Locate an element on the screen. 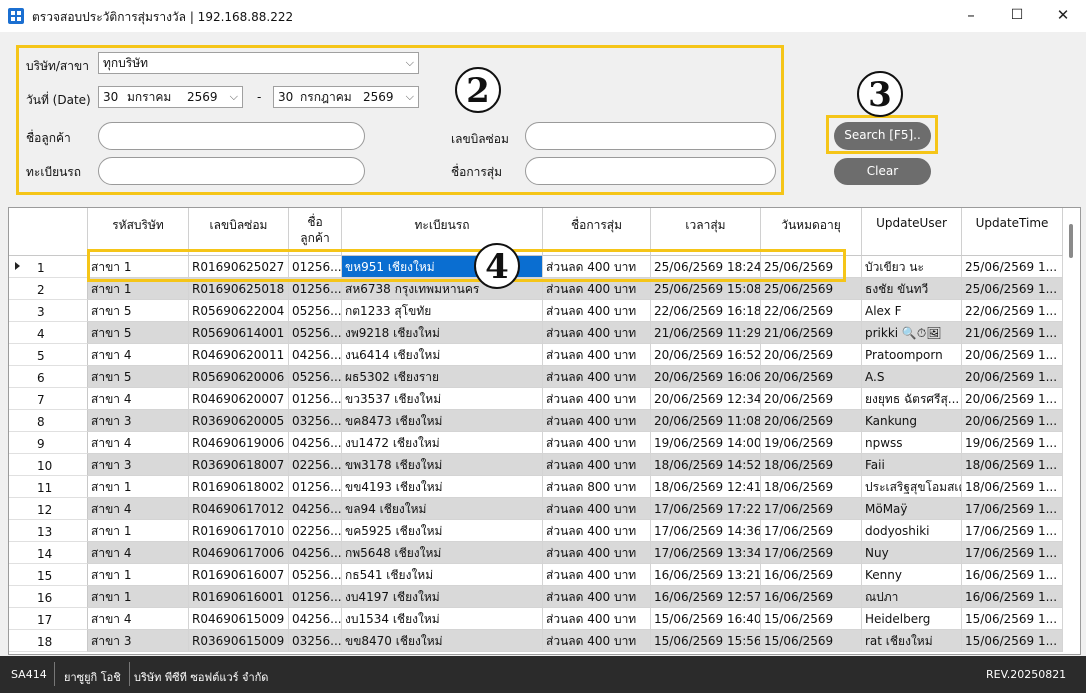 This screenshot has width=1086, height=693. table-cell: R05690614001 is located at coordinates (239, 333).